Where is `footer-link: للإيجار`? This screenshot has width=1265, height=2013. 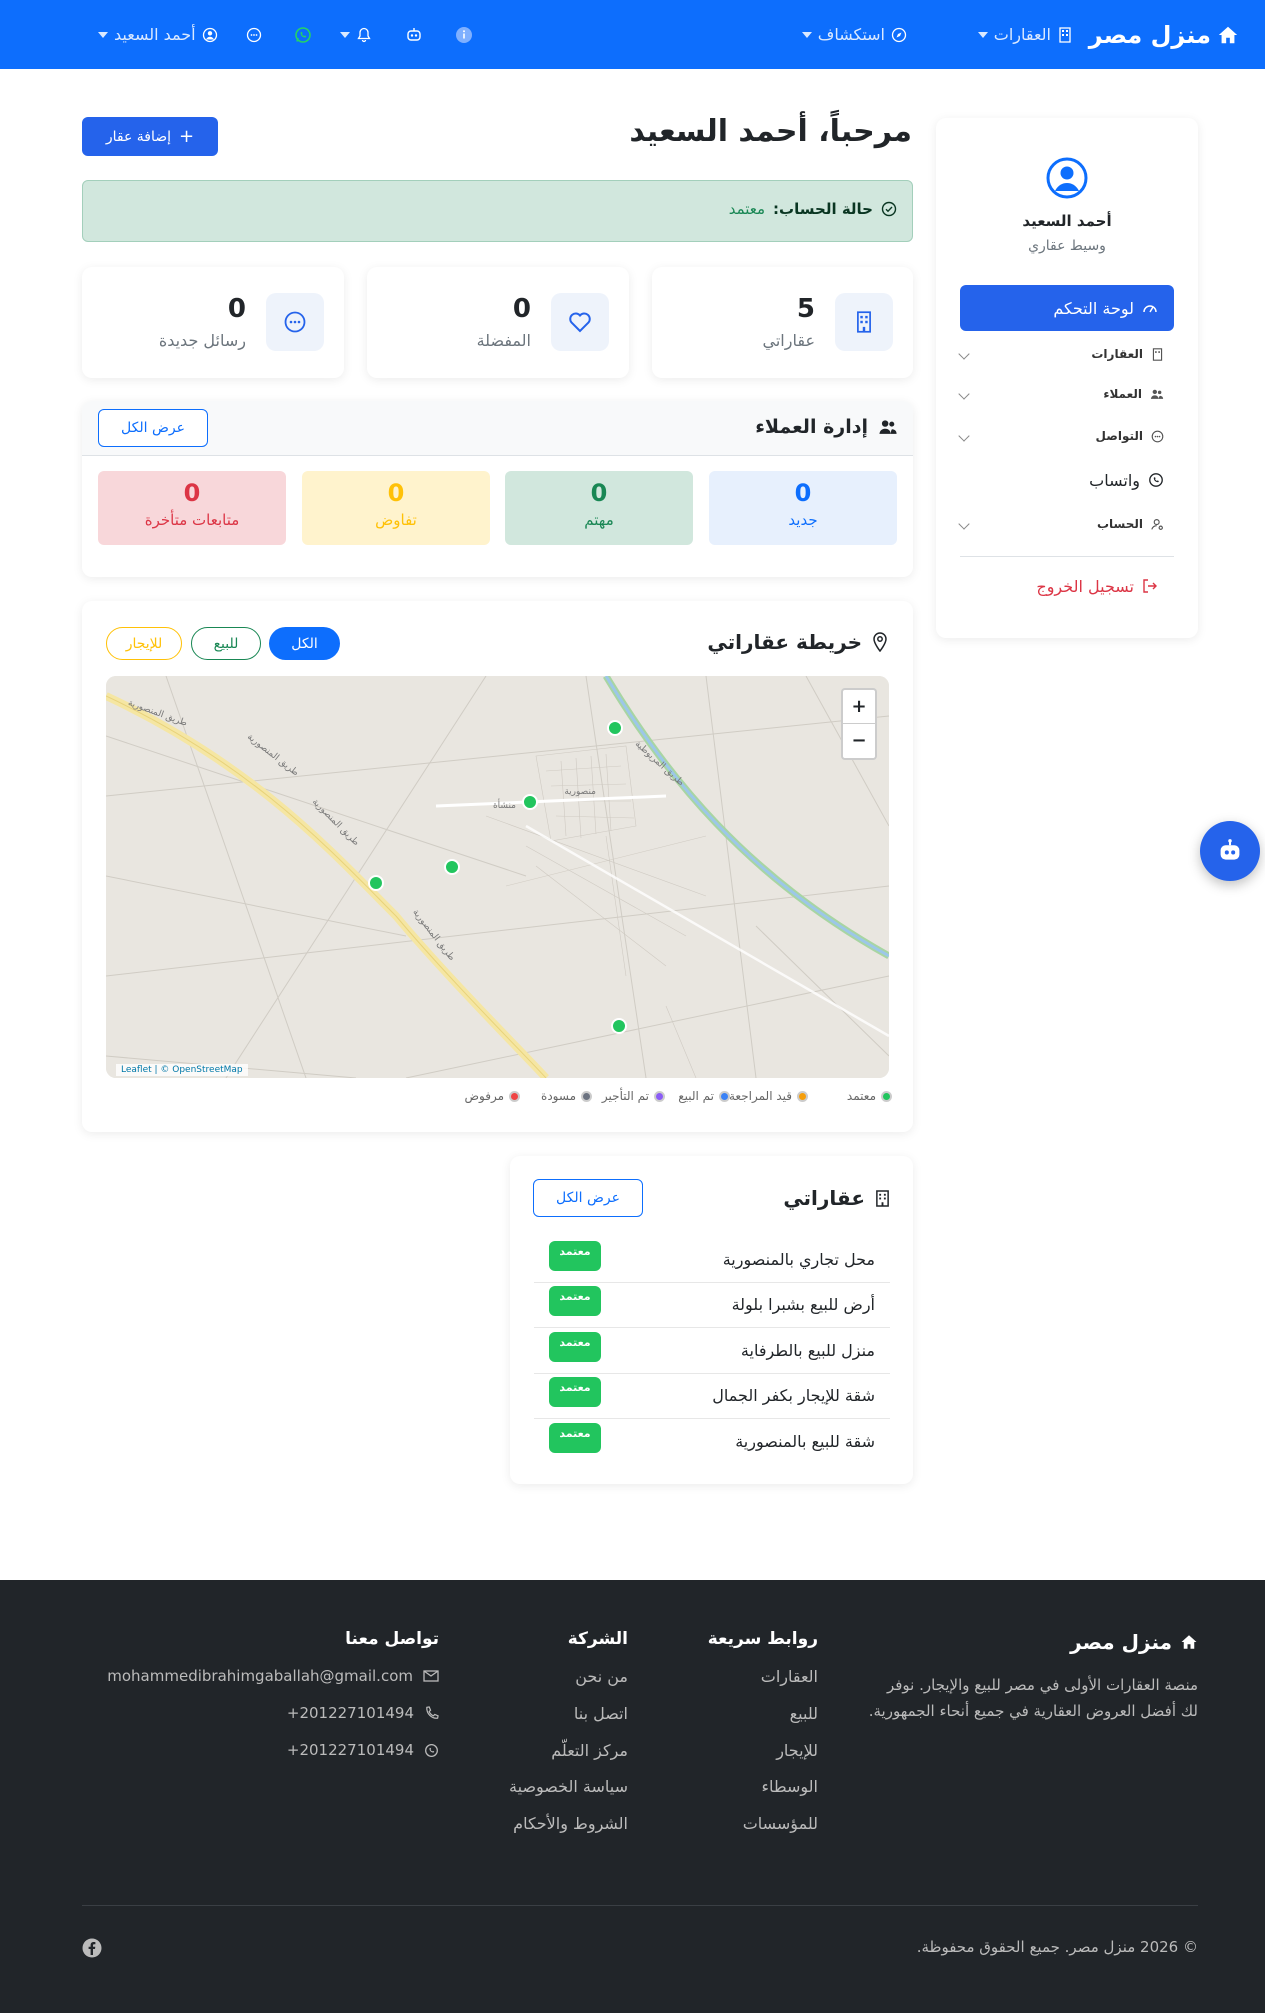
footer-link: للإيجار is located at coordinates (797, 1750).